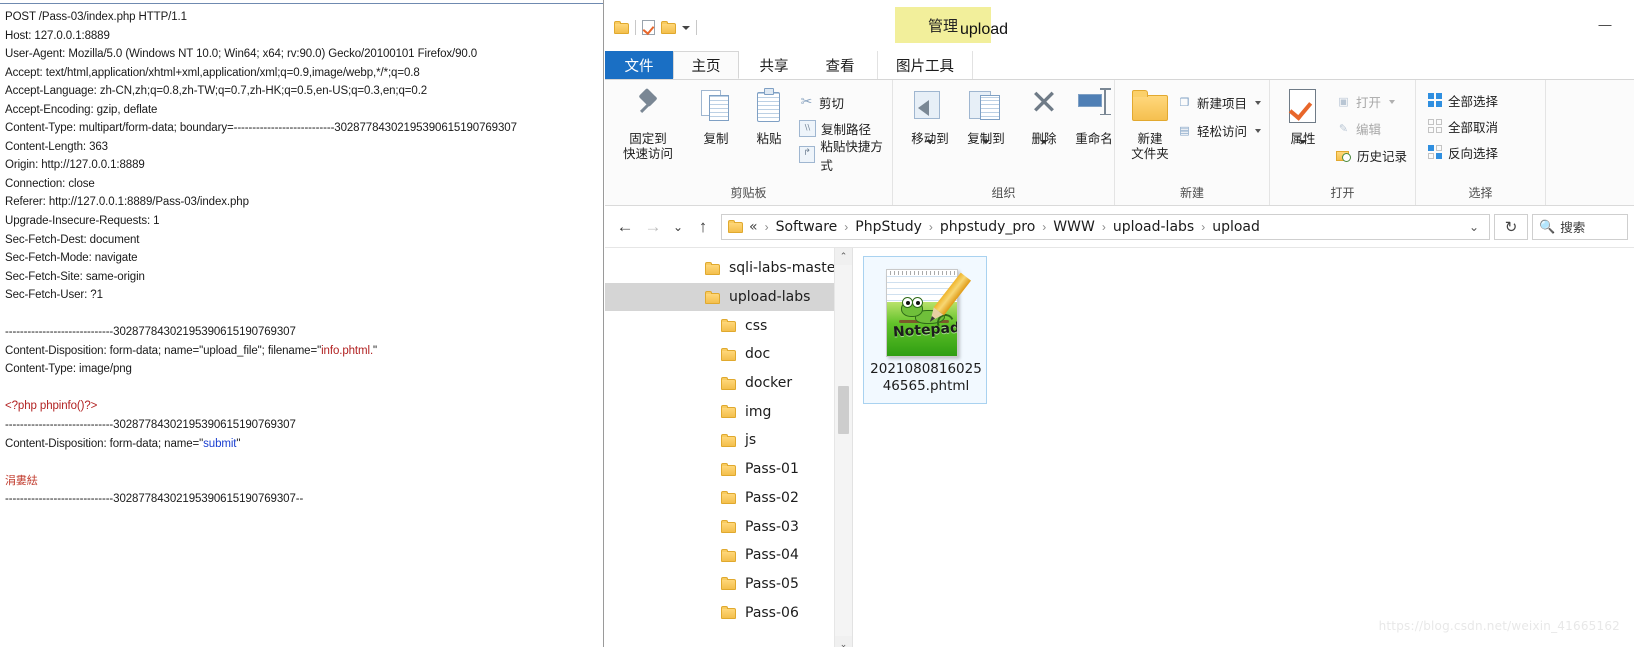 The image size is (1634, 647). What do you see at coordinates (639, 65) in the screenshot?
I see `tab-file: 文件` at bounding box center [639, 65].